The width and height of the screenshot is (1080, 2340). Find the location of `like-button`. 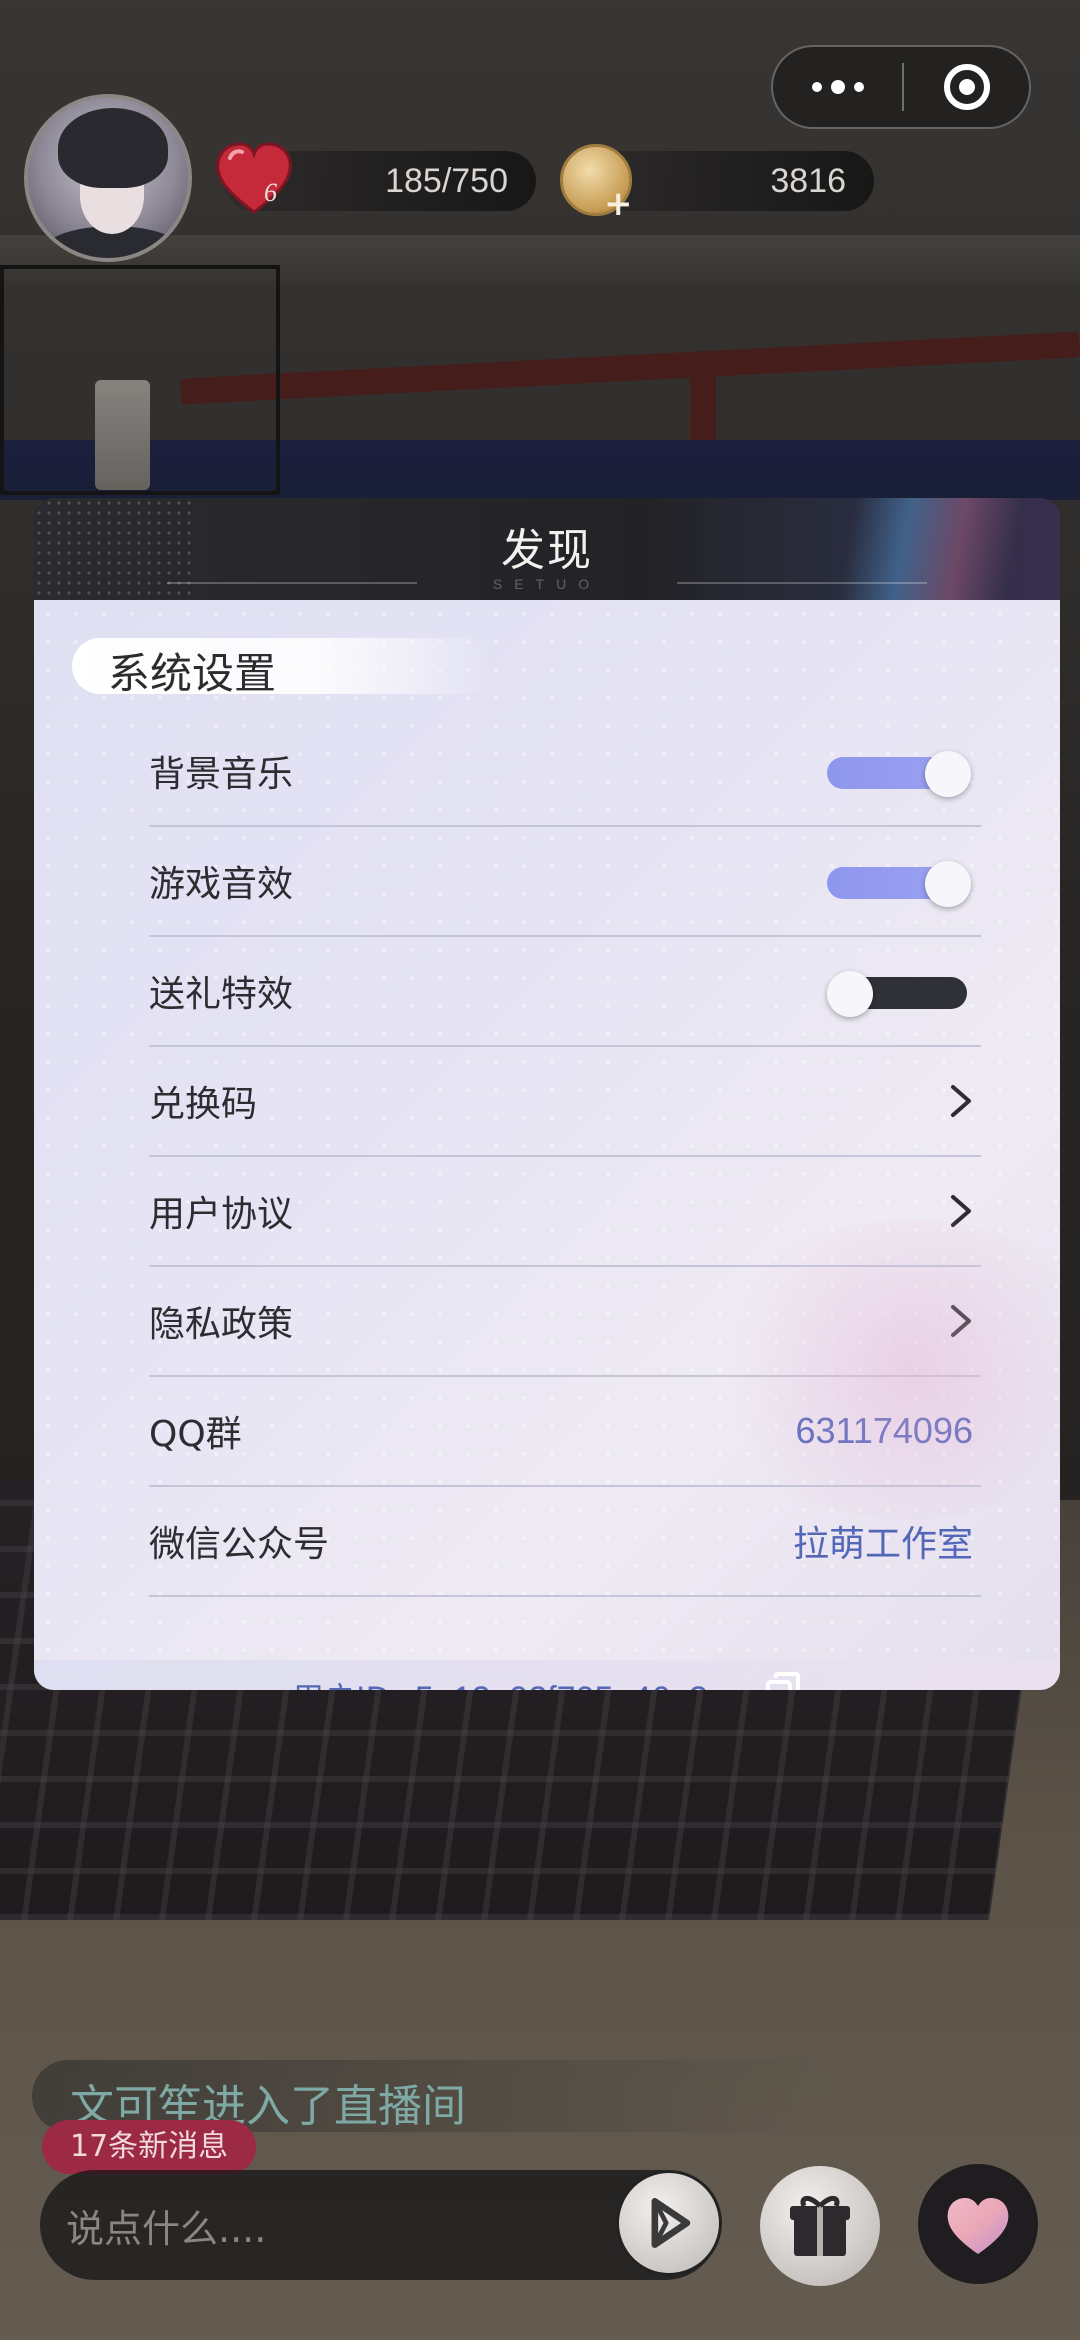

like-button is located at coordinates (978, 2224).